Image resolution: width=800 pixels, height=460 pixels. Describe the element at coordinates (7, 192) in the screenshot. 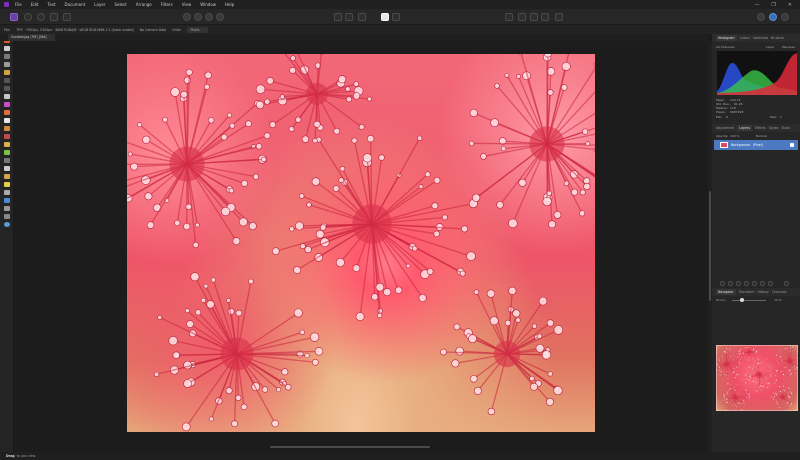

I see `shape-tool-icon` at that location.